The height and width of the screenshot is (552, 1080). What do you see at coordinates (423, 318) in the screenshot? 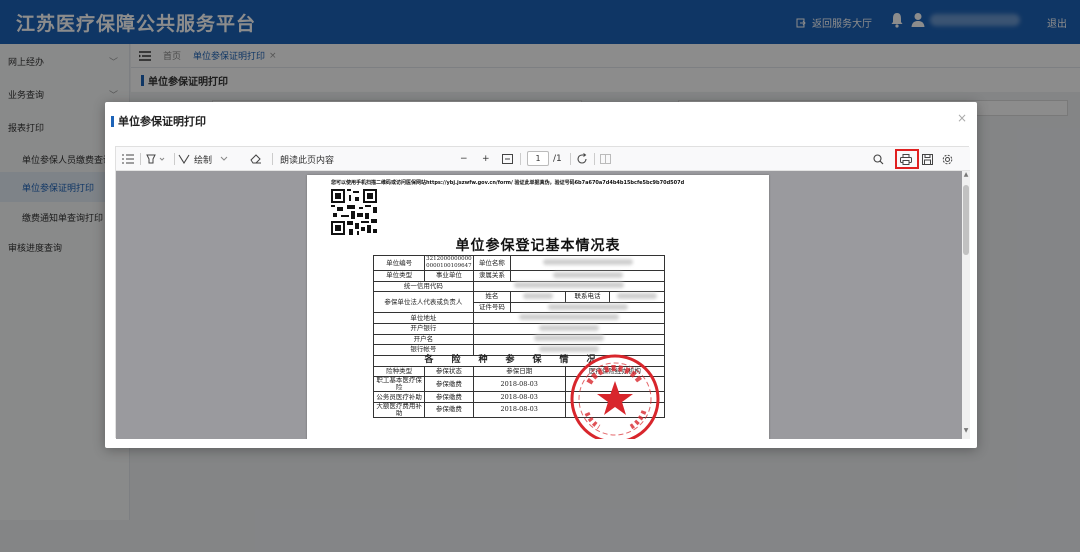
I see `label-address: 单位地址` at bounding box center [423, 318].